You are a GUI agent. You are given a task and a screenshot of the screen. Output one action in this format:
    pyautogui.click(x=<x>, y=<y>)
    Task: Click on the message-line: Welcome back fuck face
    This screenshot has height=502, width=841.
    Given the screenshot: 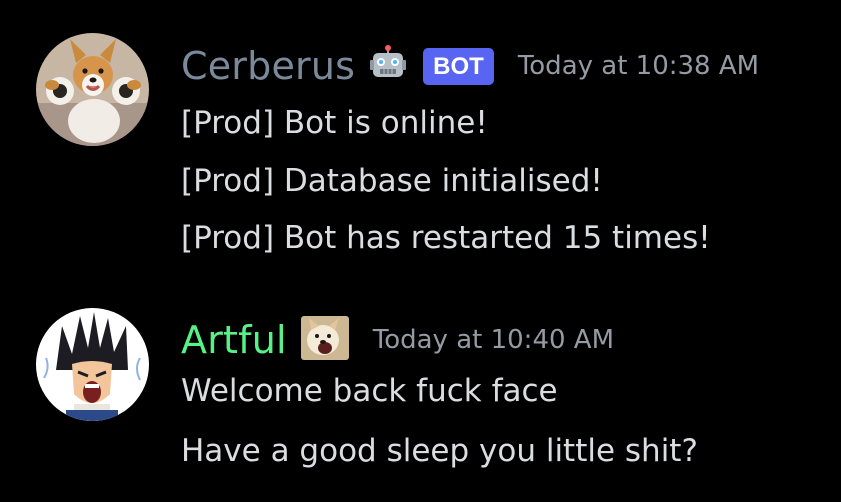 What is the action you would take?
    pyautogui.click(x=369, y=391)
    